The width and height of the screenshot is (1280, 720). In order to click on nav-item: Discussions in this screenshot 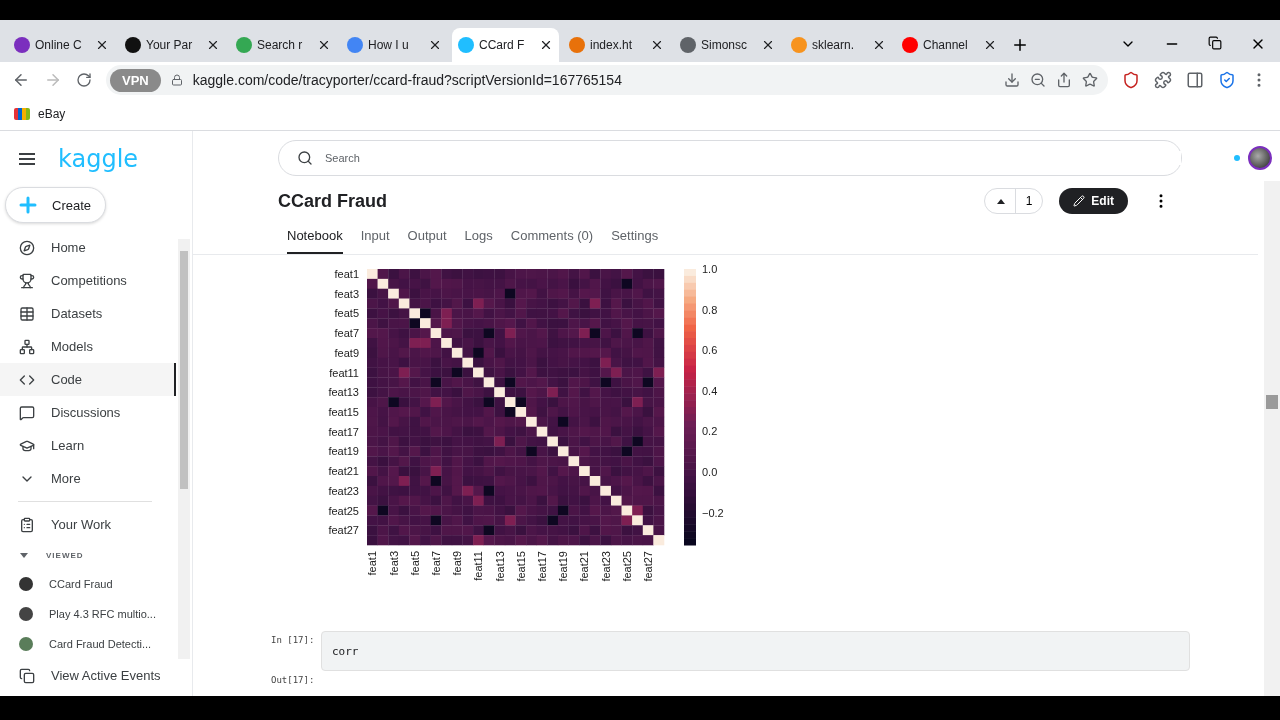, I will do `click(88, 412)`.